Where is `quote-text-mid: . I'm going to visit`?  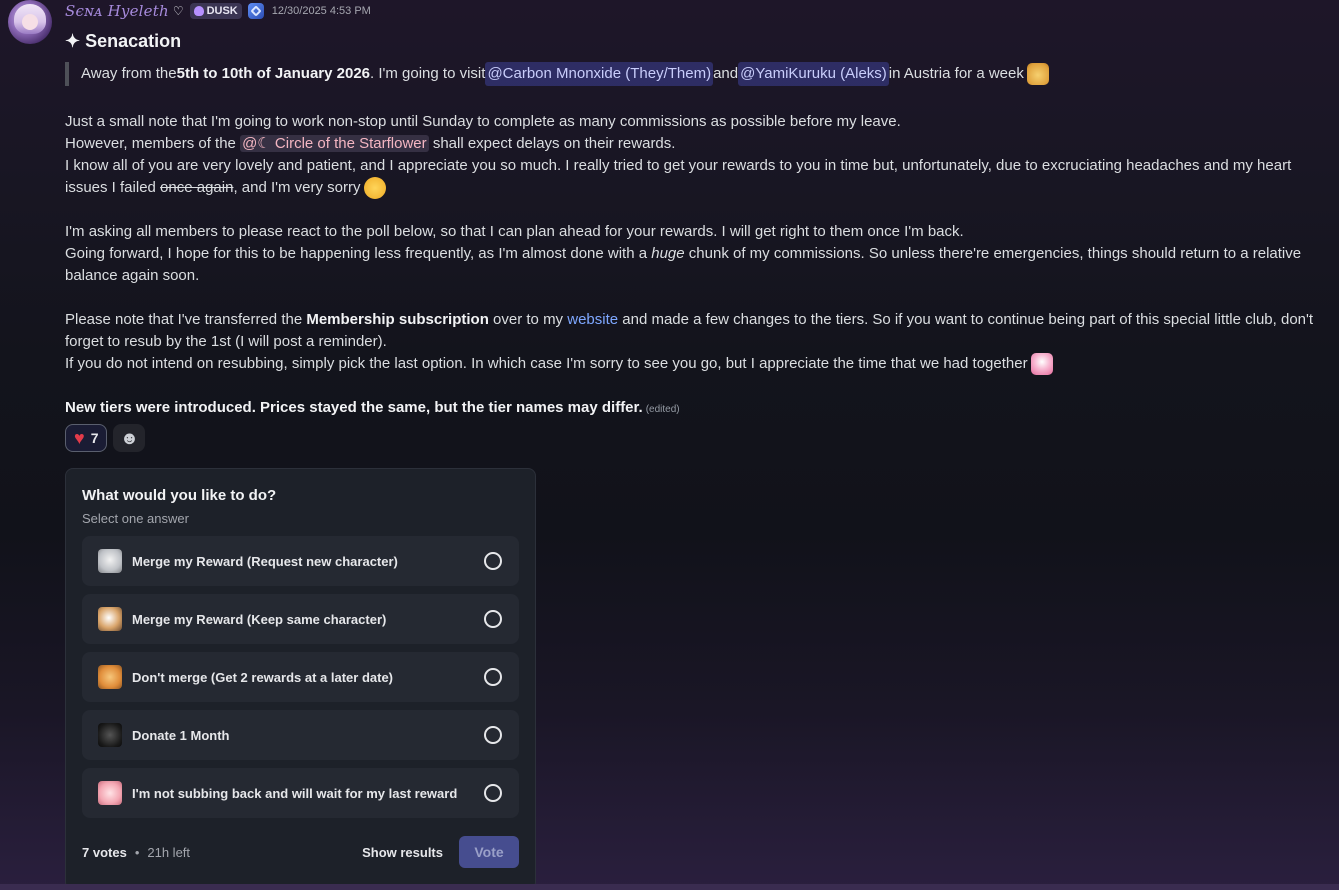
quote-text-mid: . I'm going to visit is located at coordinates (428, 73).